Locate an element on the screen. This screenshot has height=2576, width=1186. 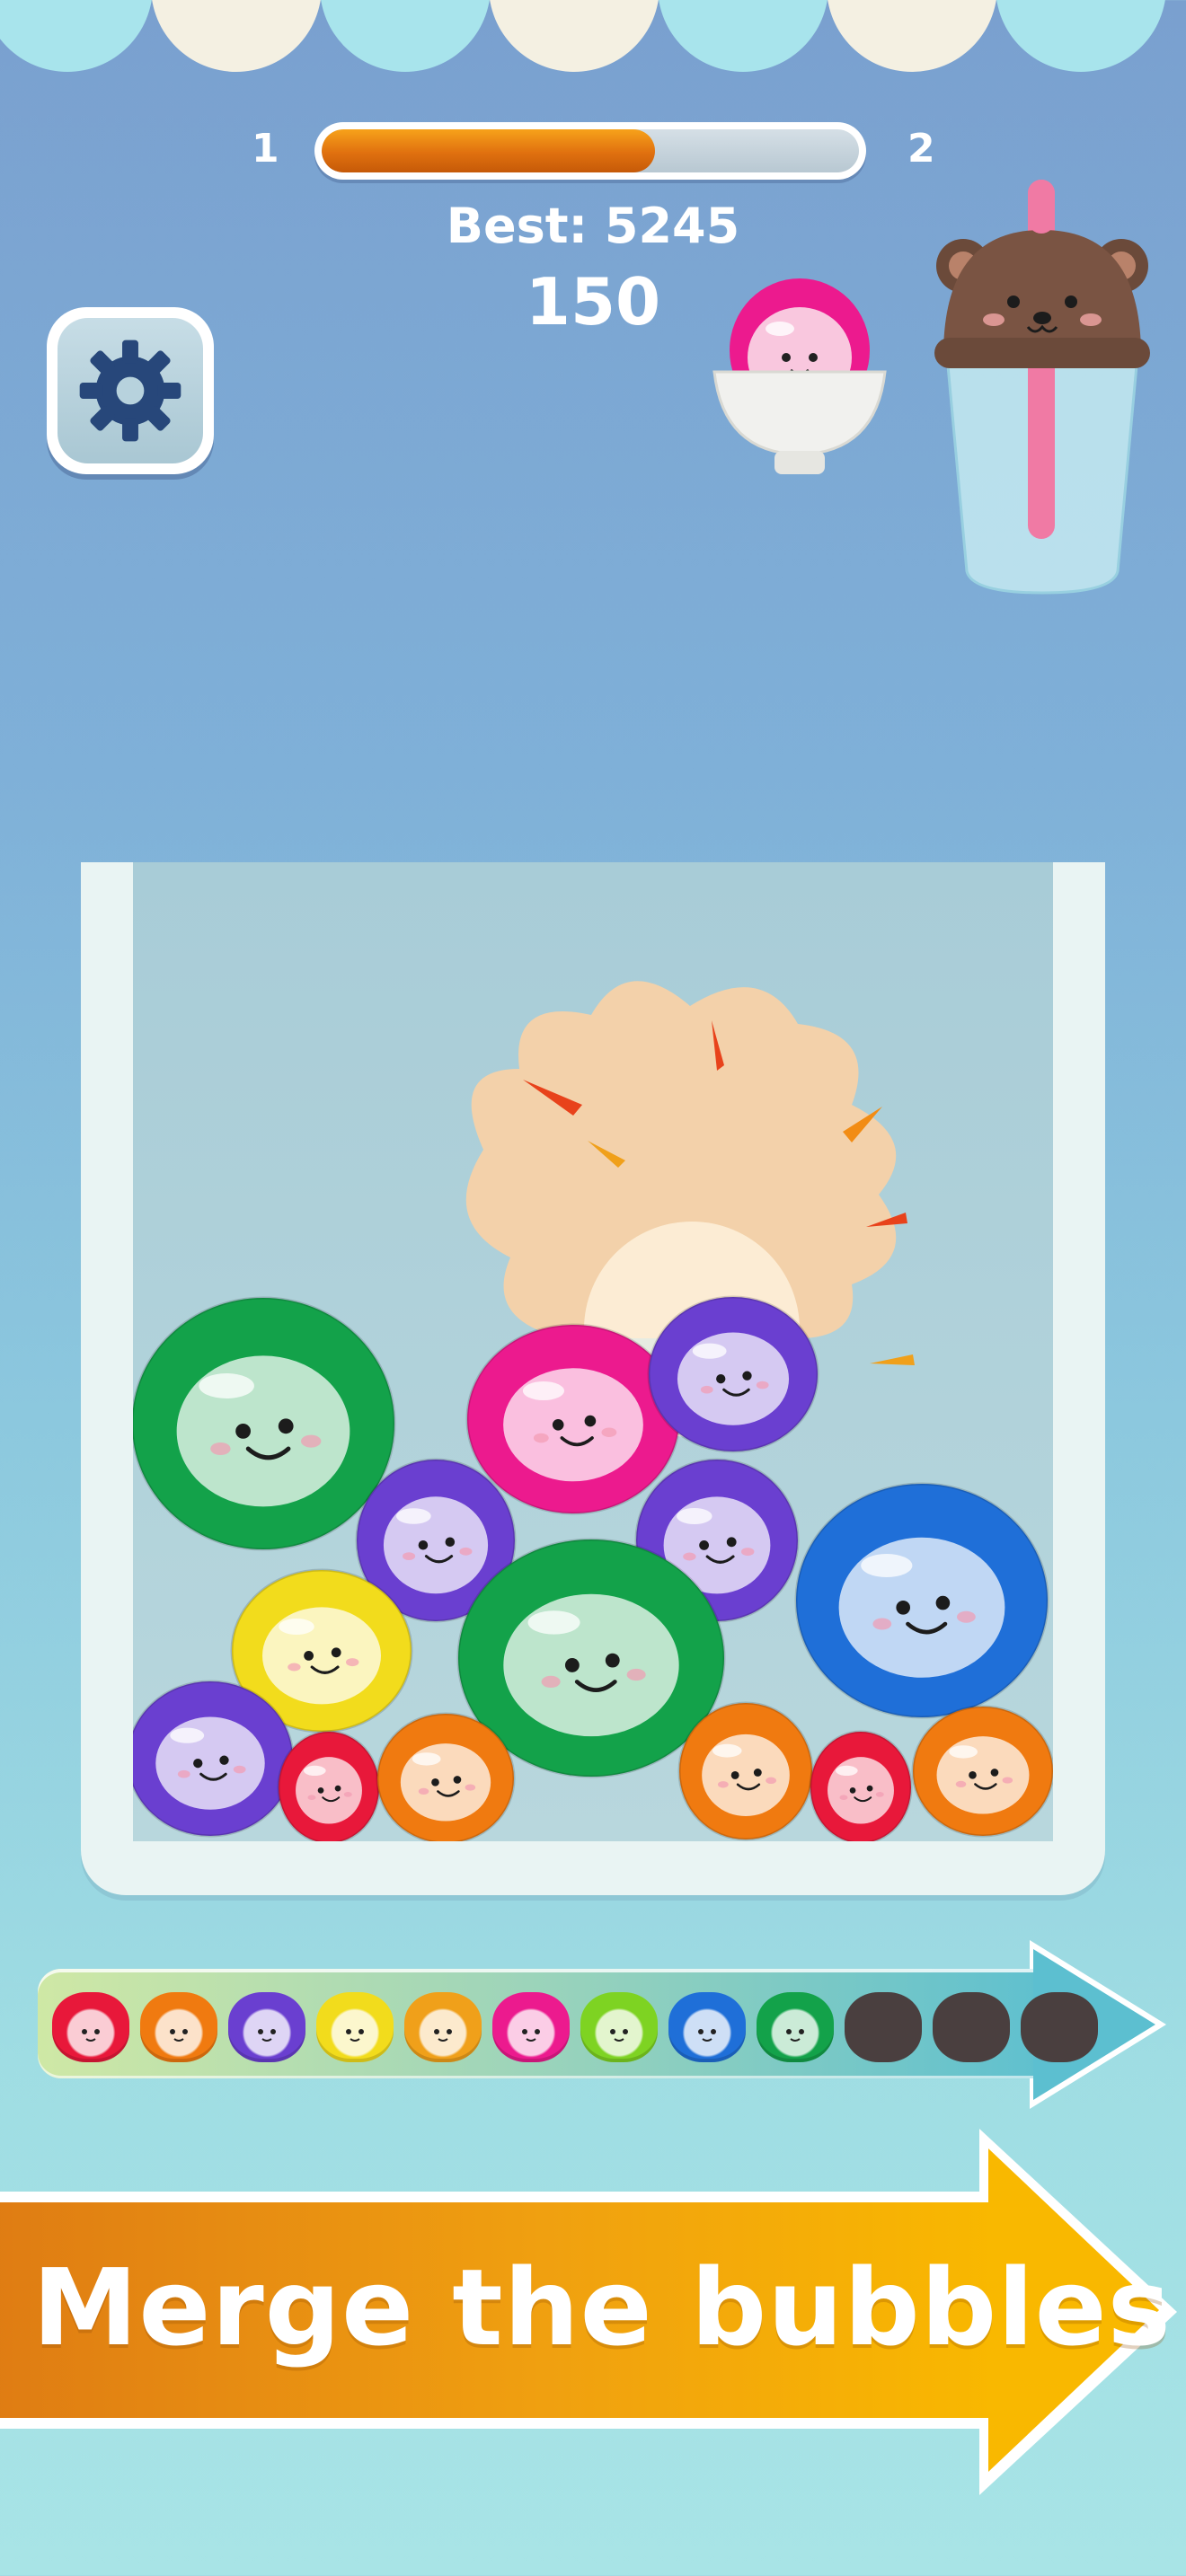
pink-bubble is located at coordinates (573, 1419).